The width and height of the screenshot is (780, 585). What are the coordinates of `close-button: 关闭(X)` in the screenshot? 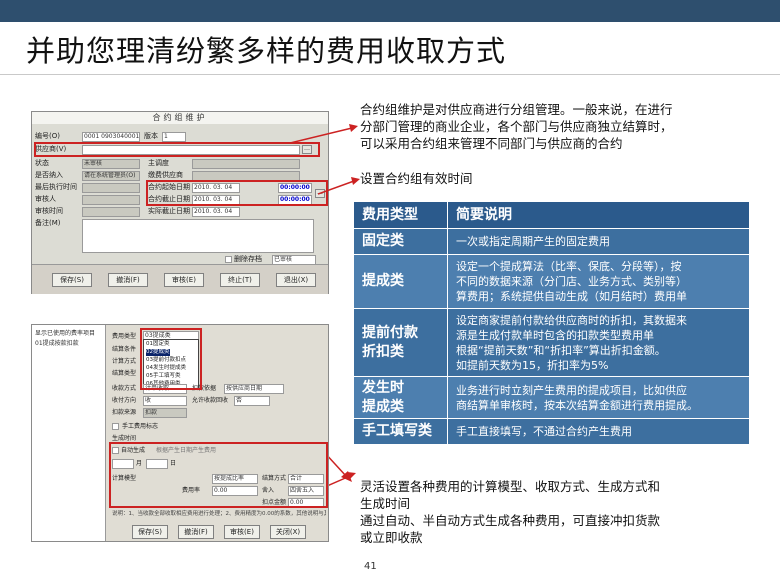 It's located at (288, 532).